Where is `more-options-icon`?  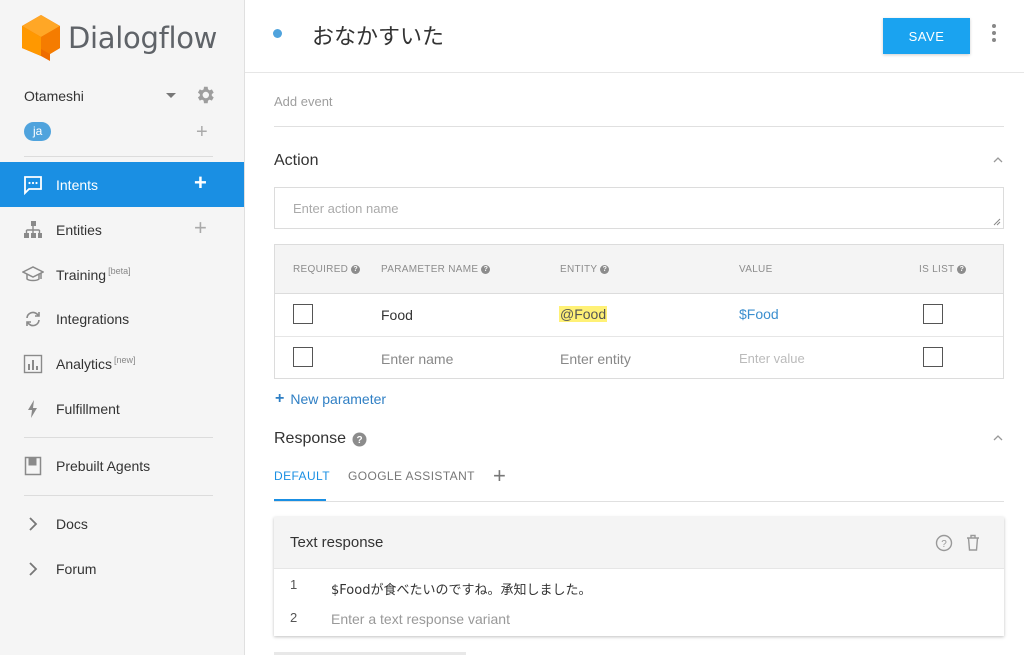
more-options-icon is located at coordinates (994, 34).